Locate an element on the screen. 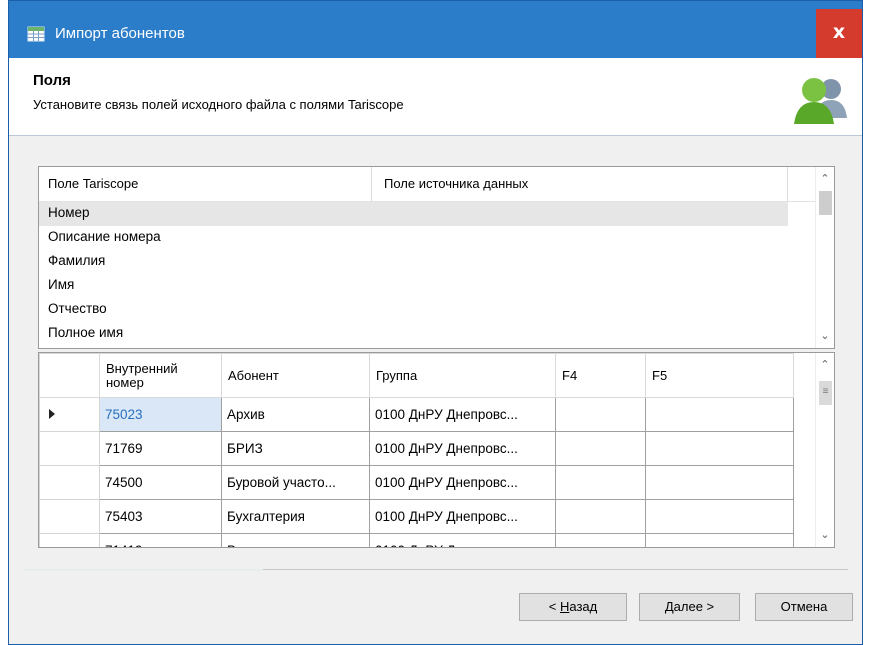 The image size is (871, 645). footer-divider is located at coordinates (435, 570).